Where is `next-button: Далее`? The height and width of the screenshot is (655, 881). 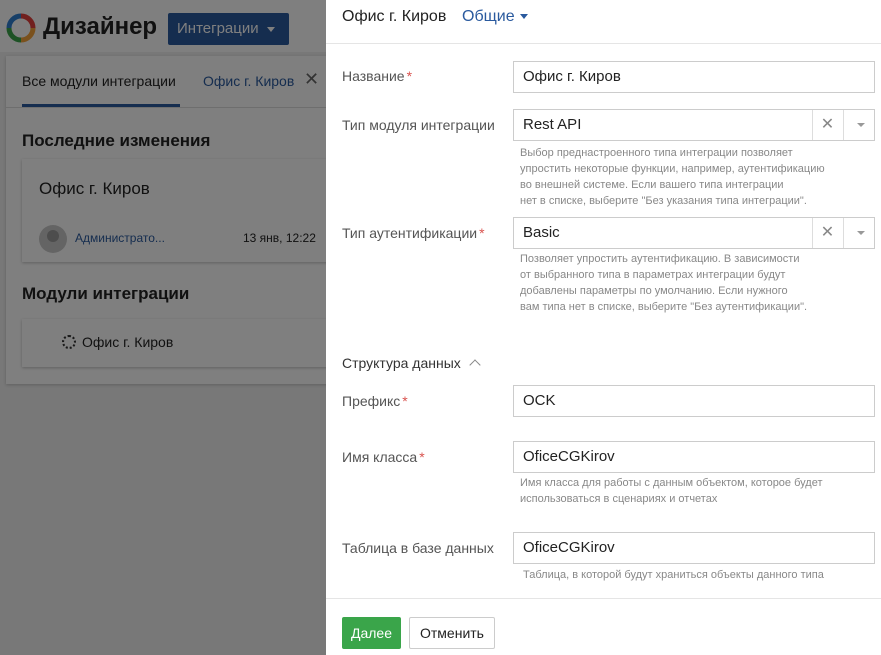 next-button: Далее is located at coordinates (371, 633).